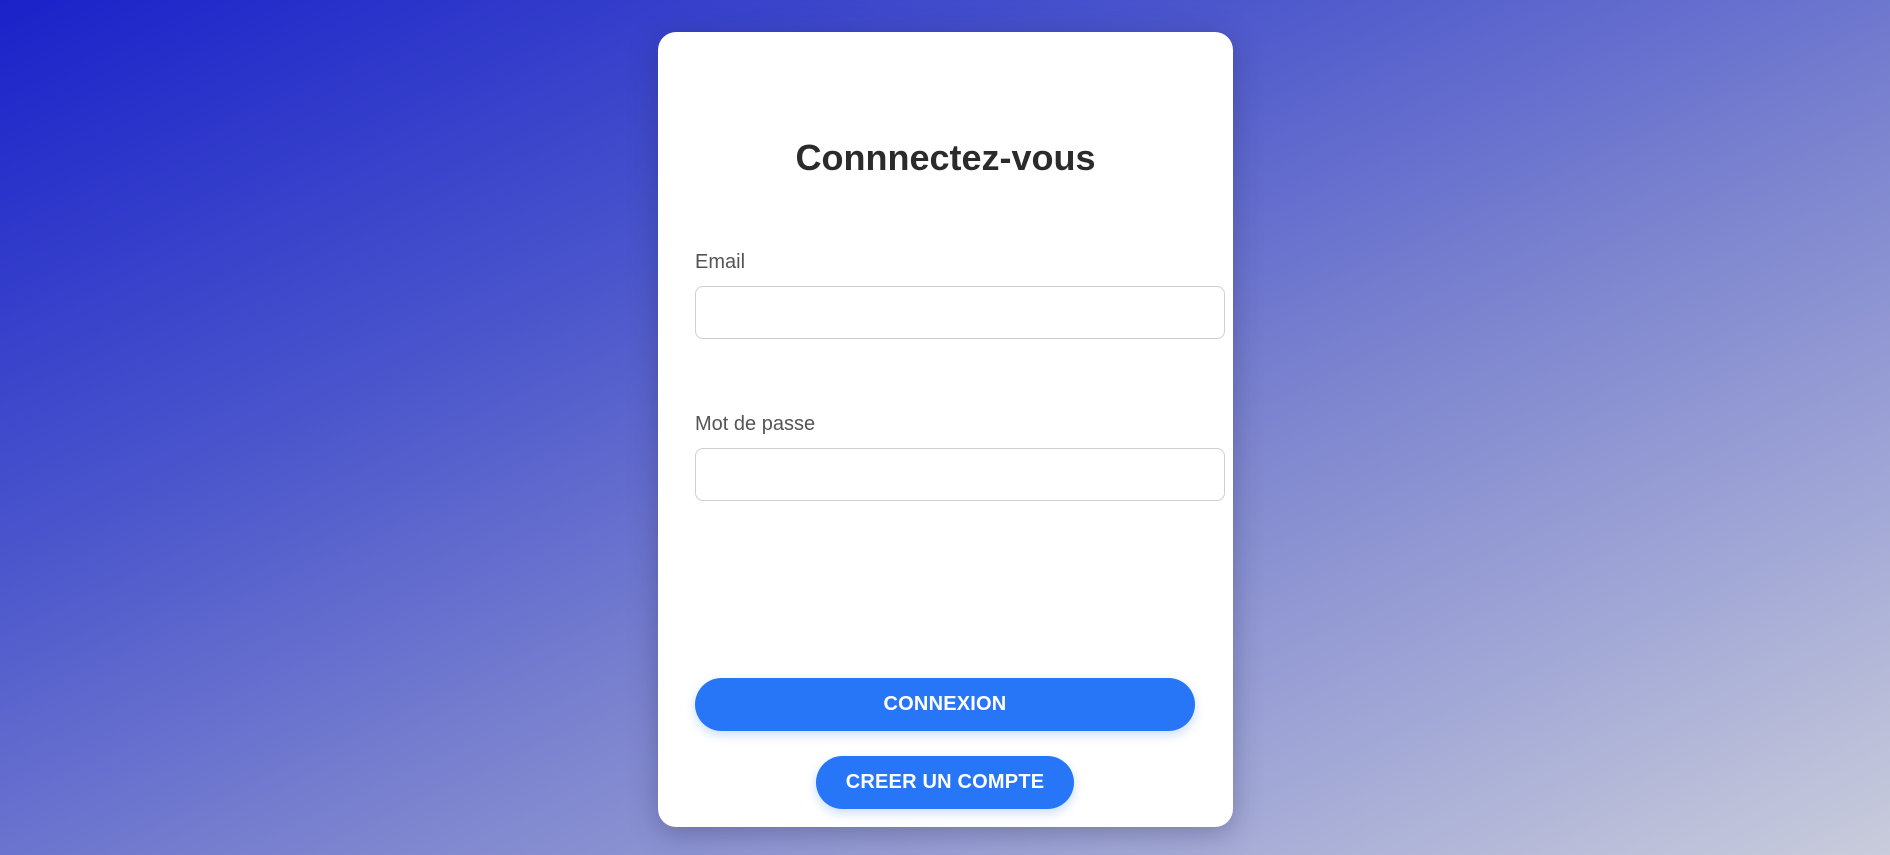 The image size is (1890, 855). I want to click on email-label: Email, so click(720, 262).